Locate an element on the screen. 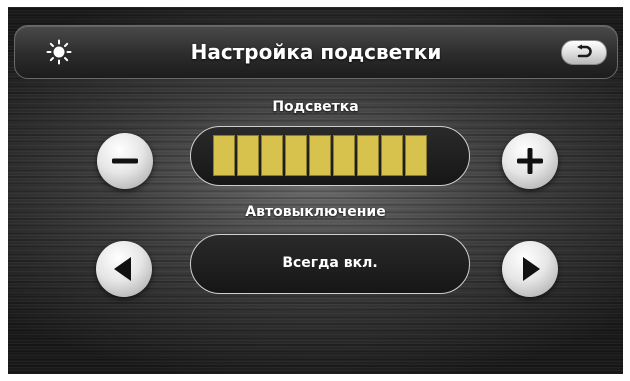  backlight-label: Подсветка is located at coordinates (315, 107).